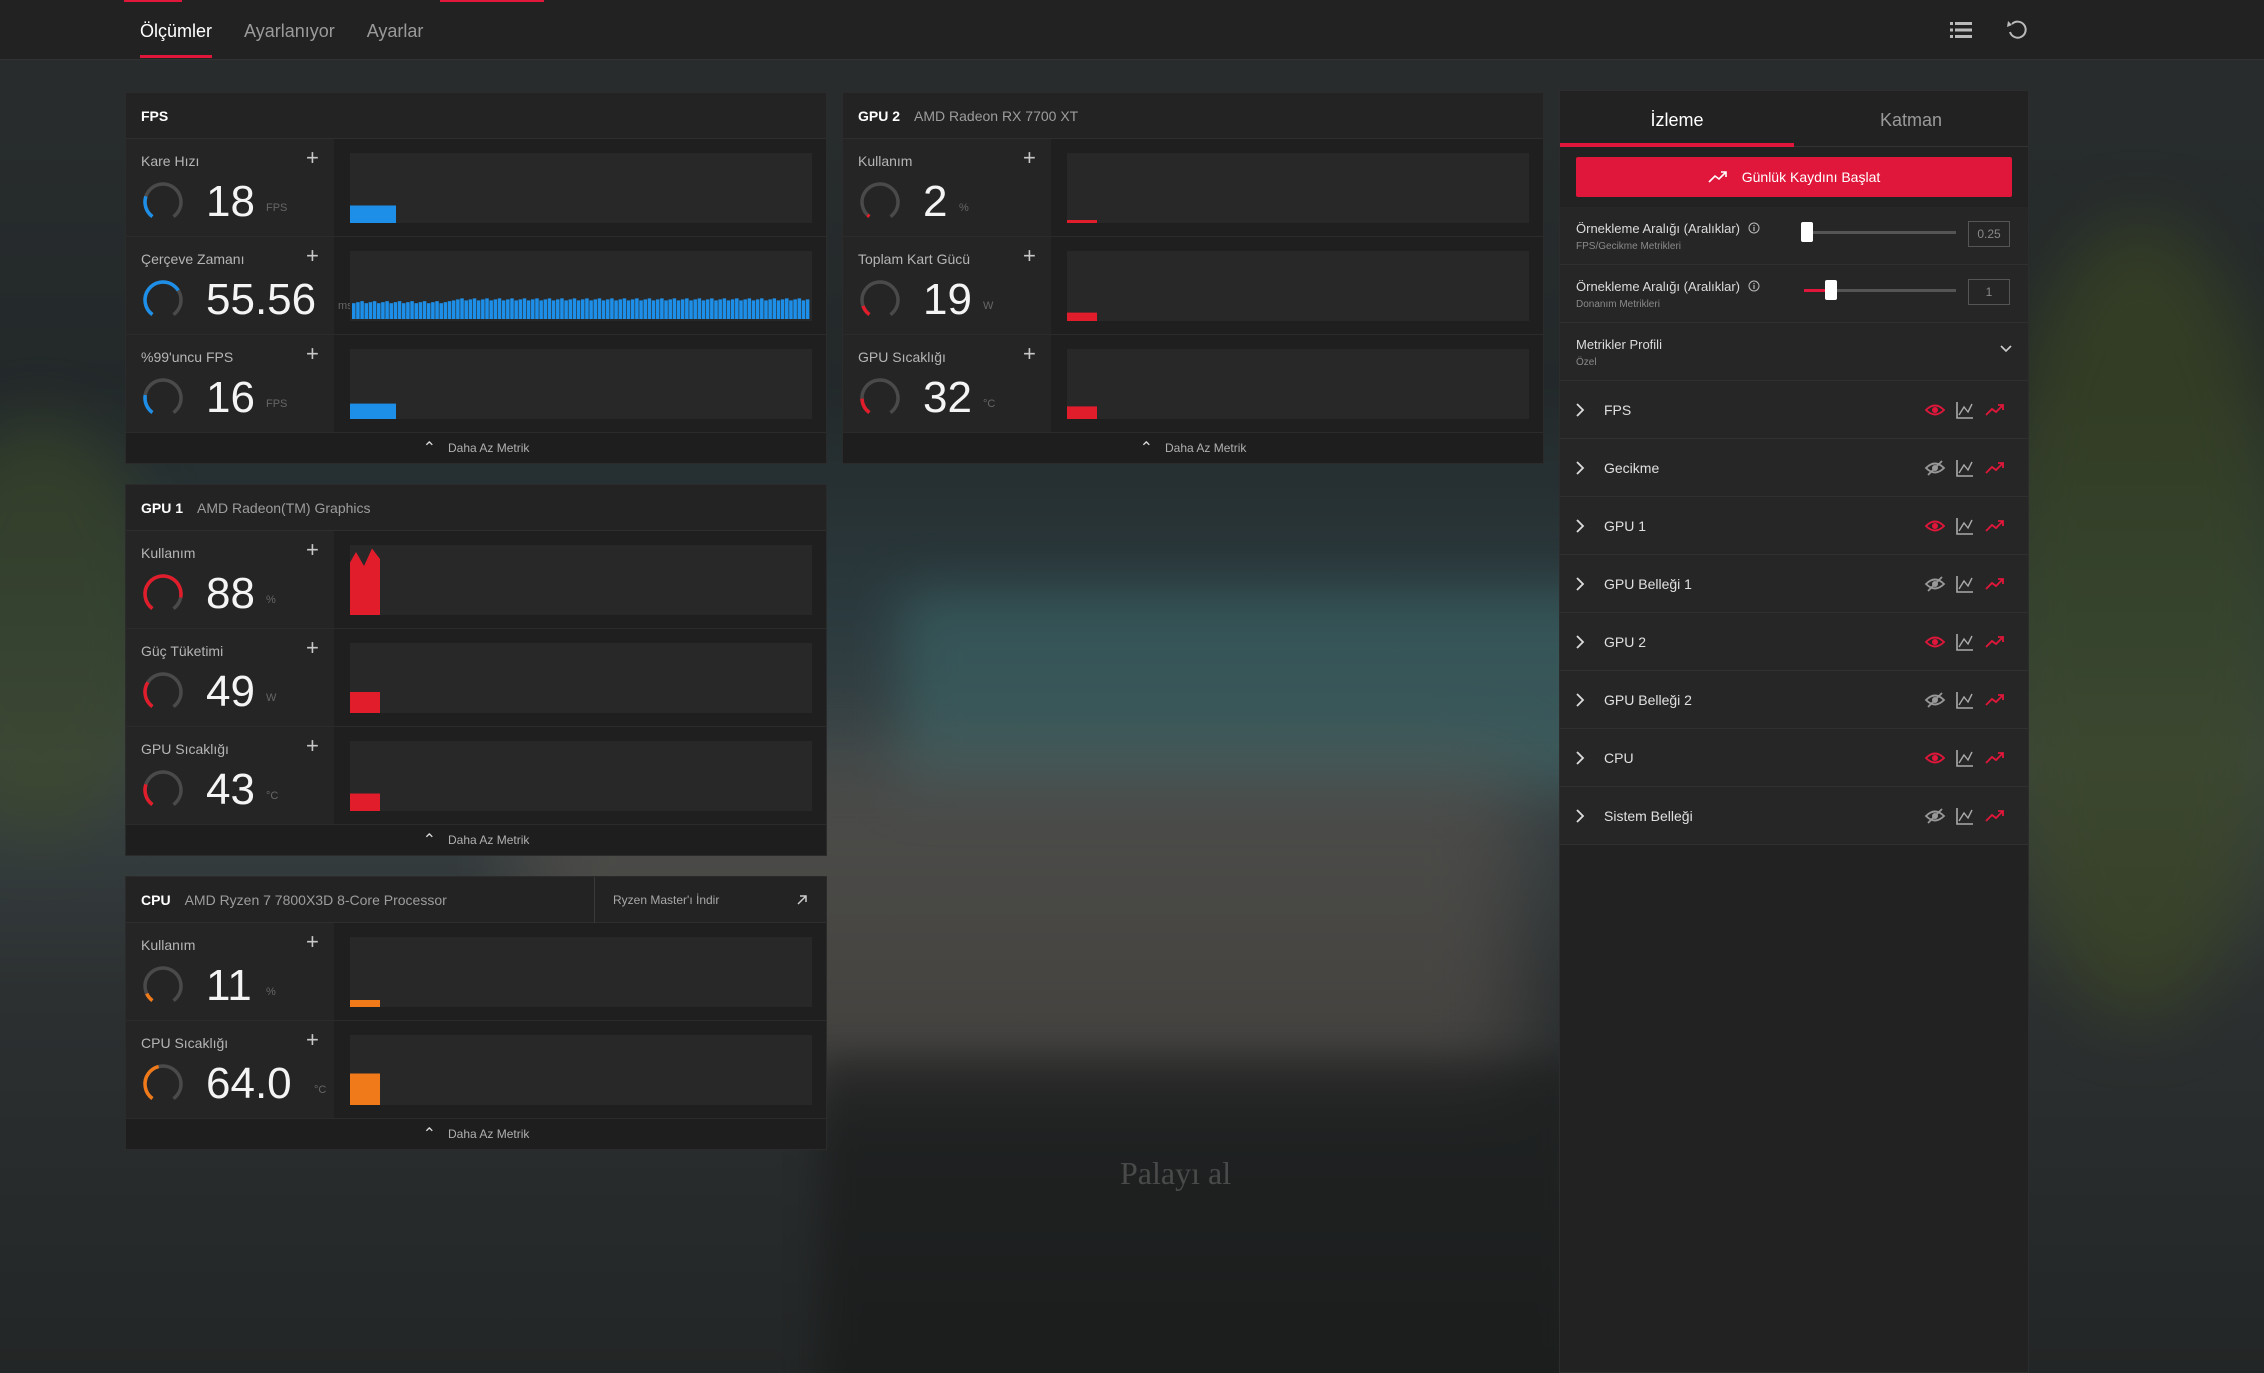 Image resolution: width=2264 pixels, height=1373 pixels. Describe the element at coordinates (277, 208) in the screenshot. I see `metric-unit: FPS` at that location.